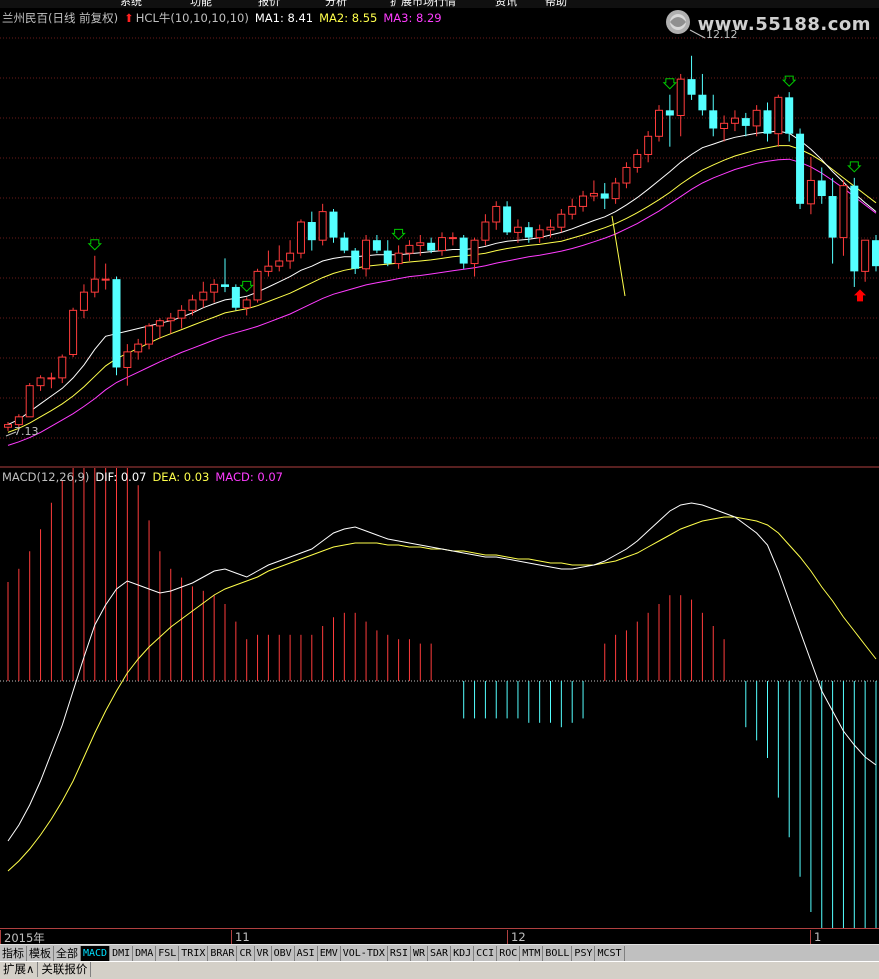 The height and width of the screenshot is (979, 879). I want to click on tab-mcst: MCST, so click(610, 953).